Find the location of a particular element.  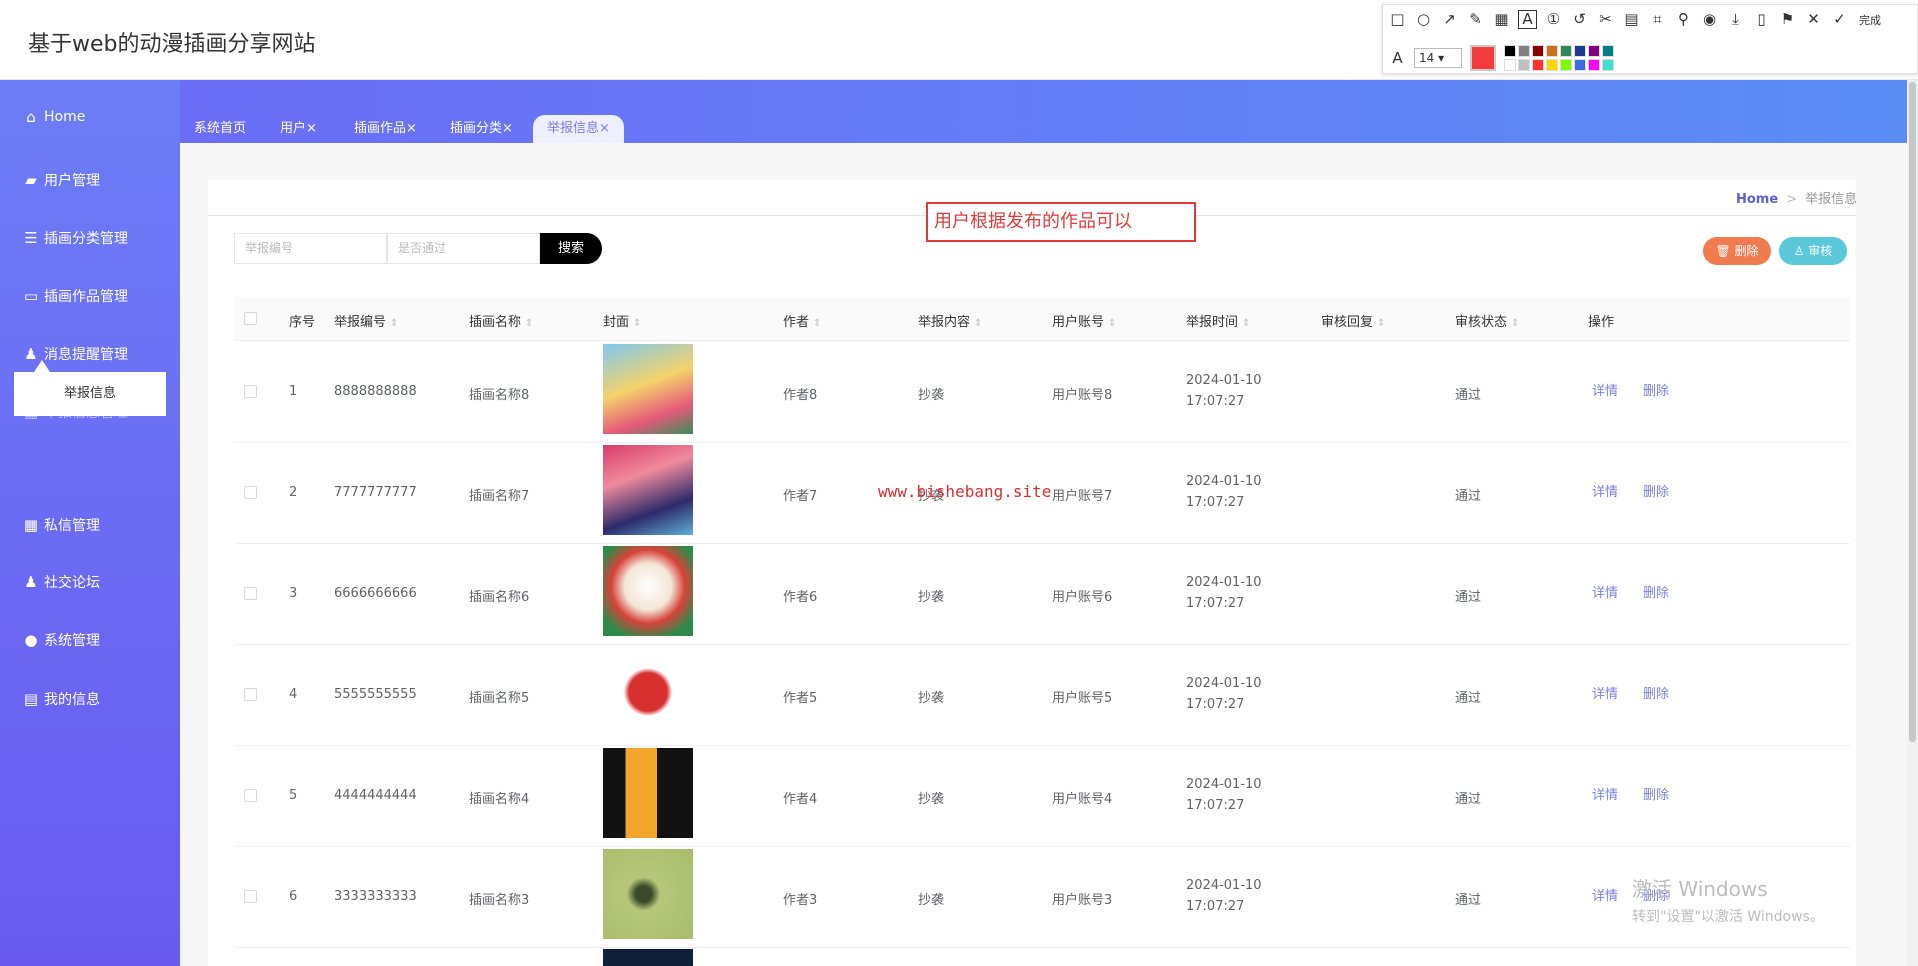

sidebar-item-home: ⌂ Home is located at coordinates (53, 117).